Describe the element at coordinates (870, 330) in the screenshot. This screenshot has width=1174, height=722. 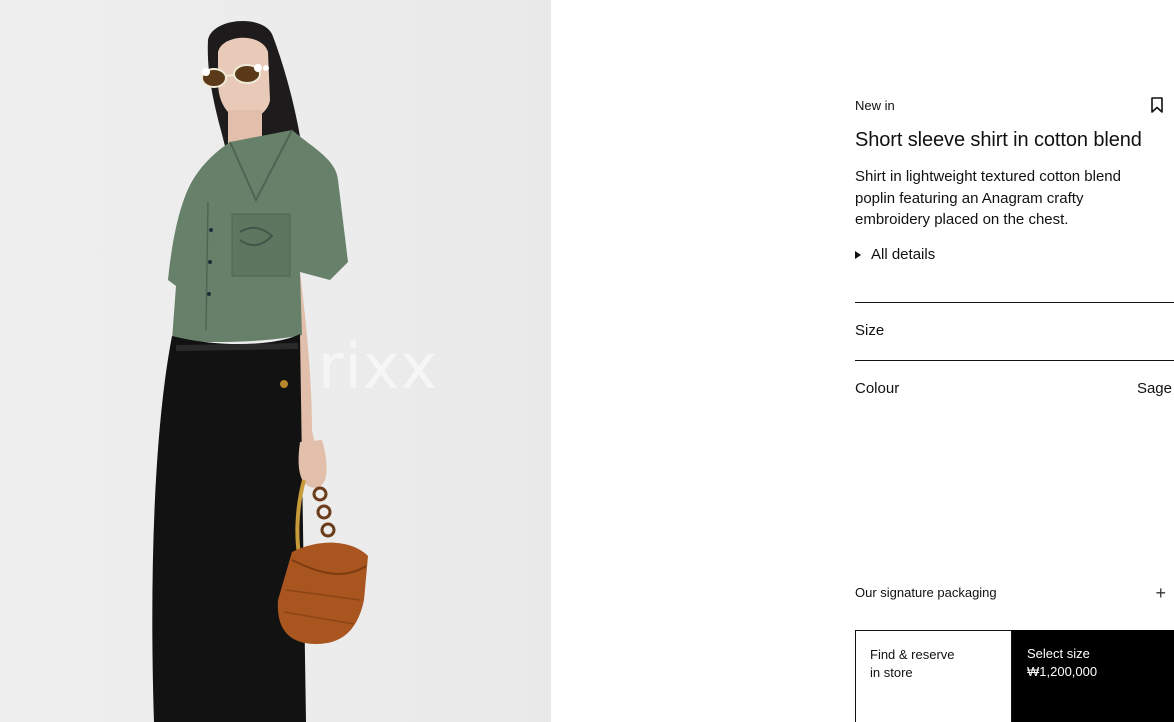
I see `size-label: Size` at that location.